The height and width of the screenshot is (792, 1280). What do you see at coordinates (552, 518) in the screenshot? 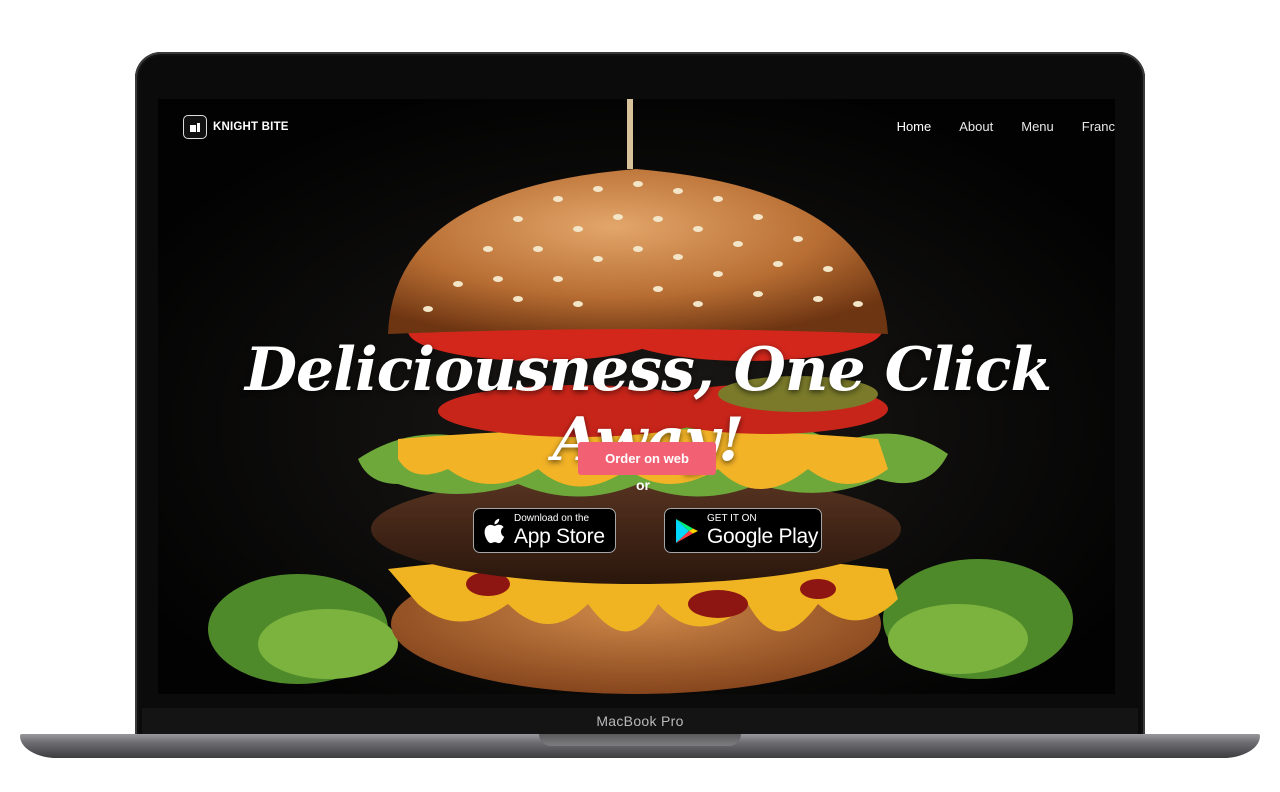
I see `app-store-small-text: Download on the` at bounding box center [552, 518].